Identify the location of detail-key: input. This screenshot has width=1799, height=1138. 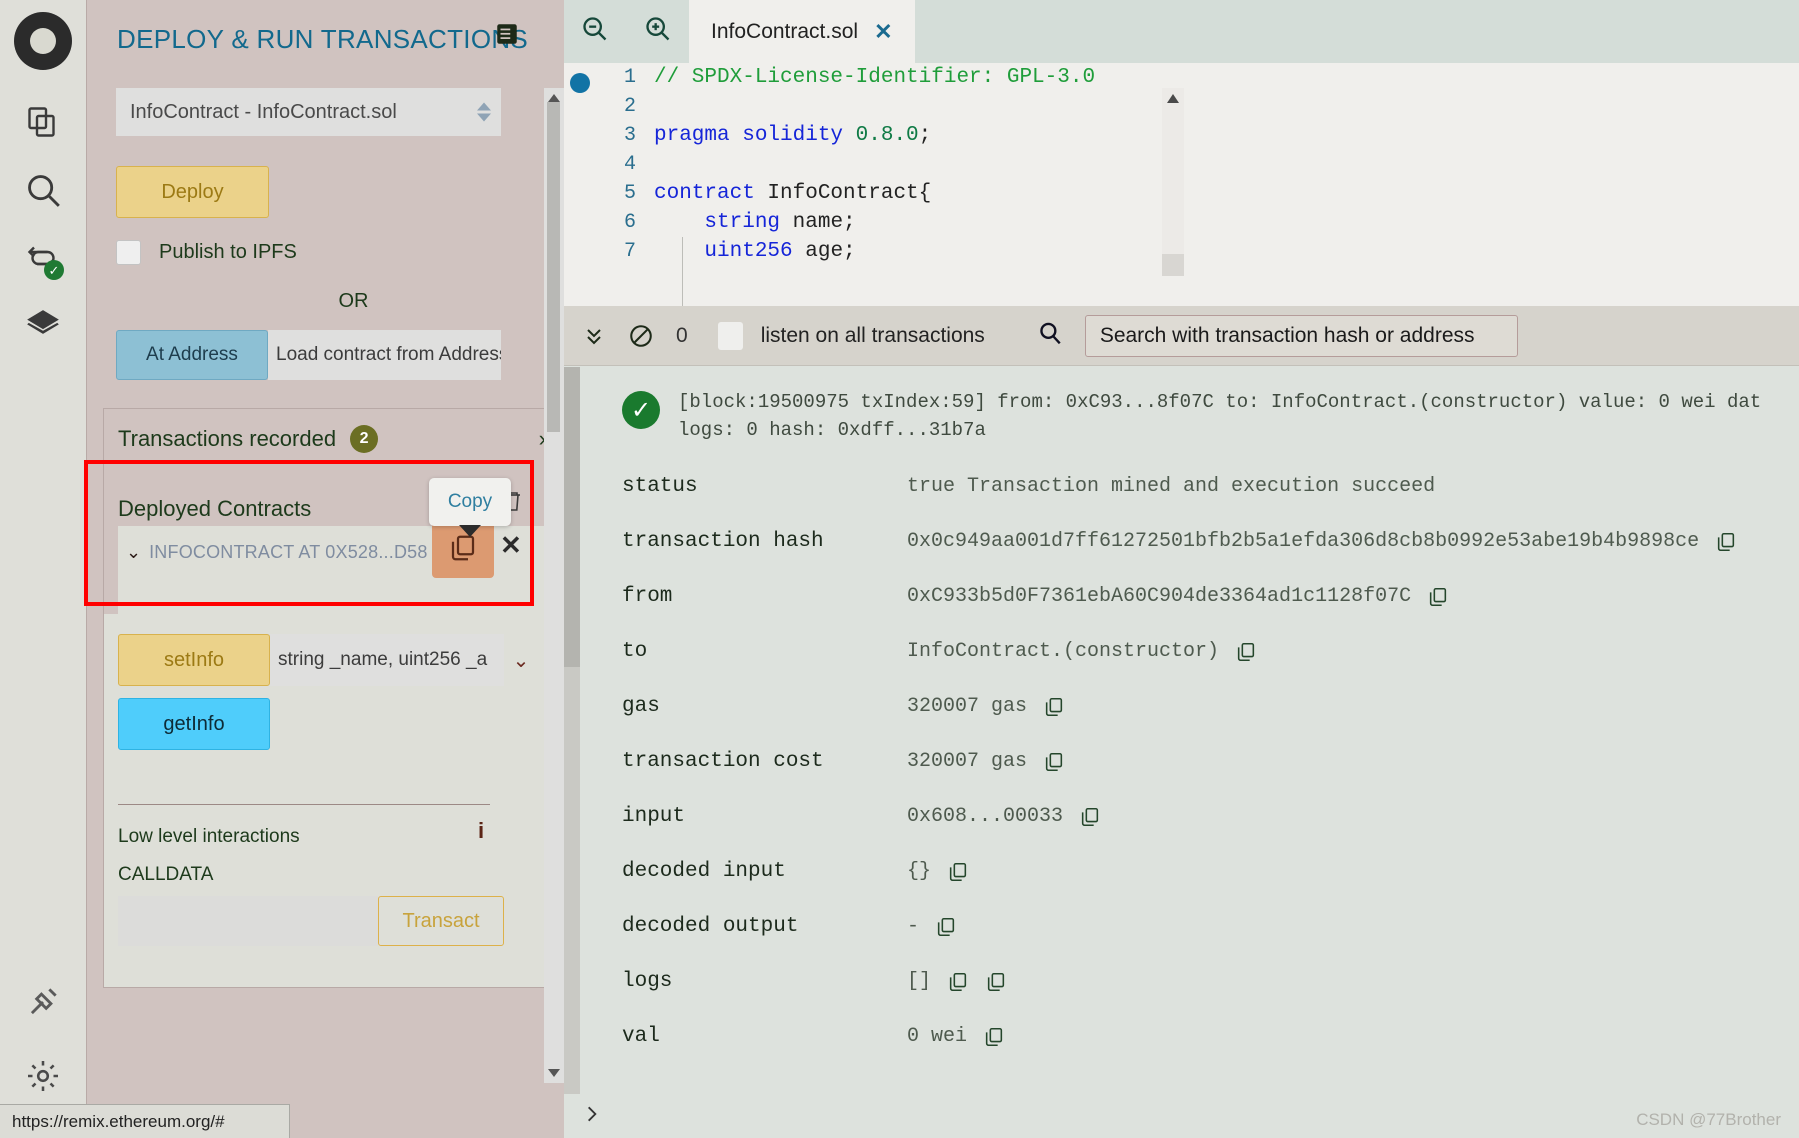
(654, 816).